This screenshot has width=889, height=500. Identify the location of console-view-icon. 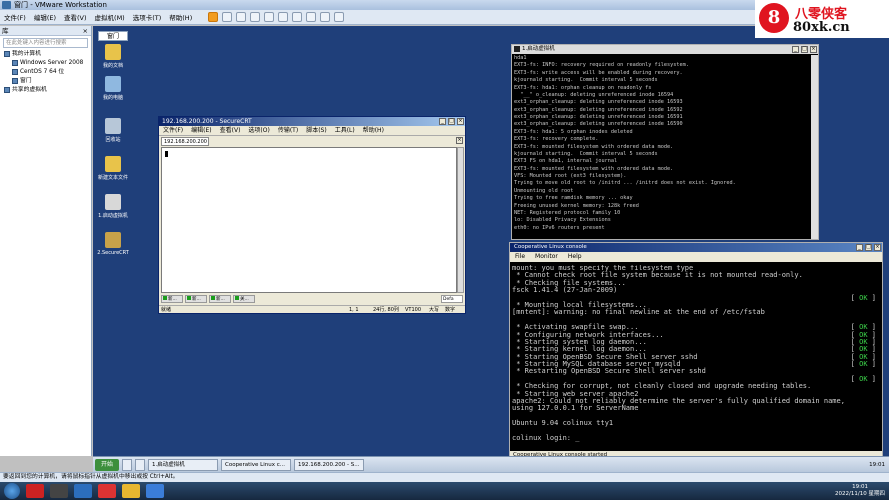
(325, 17).